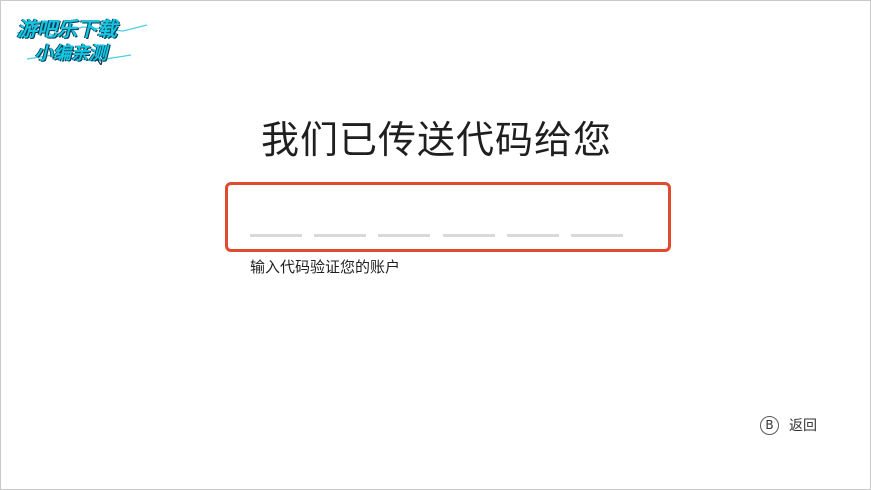 The width and height of the screenshot is (871, 490). I want to click on verification-code-input, so click(448, 217).